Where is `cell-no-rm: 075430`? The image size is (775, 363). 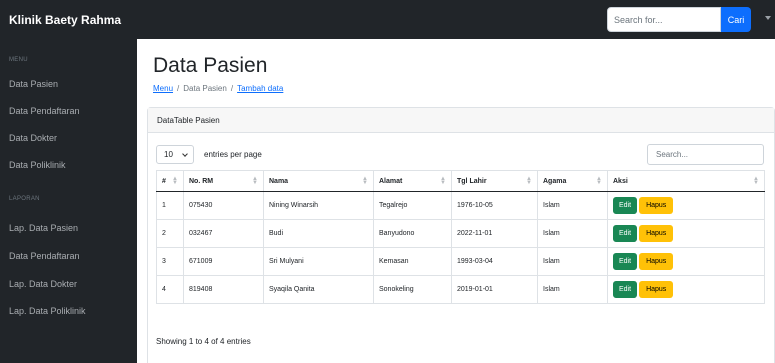
cell-no-rm: 075430 is located at coordinates (223, 205).